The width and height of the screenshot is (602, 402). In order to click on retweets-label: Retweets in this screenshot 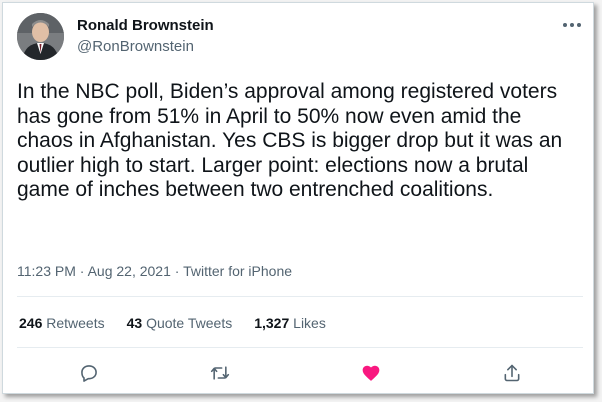, I will do `click(75, 323)`.